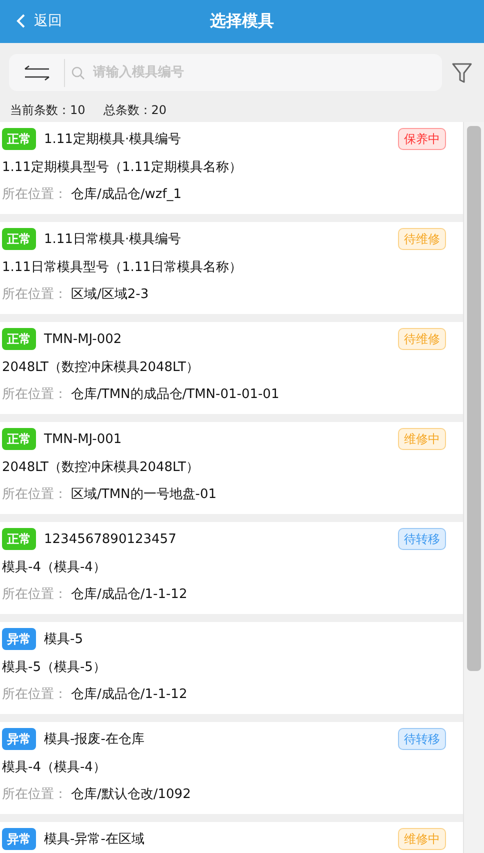  Describe the element at coordinates (113, 239) in the screenshot. I see `mold-code: 1.11日常模具·模具编号` at that location.